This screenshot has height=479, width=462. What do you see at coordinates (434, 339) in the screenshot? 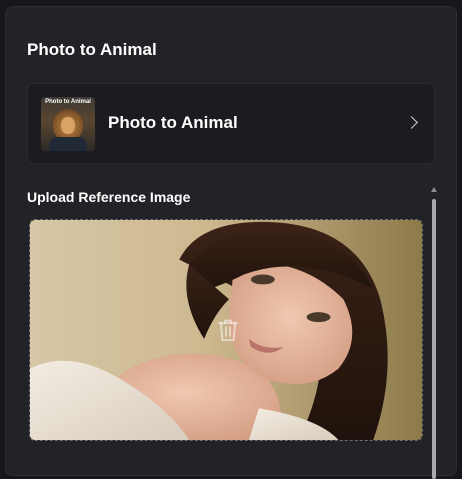
I see `scrollbar-thumb` at bounding box center [434, 339].